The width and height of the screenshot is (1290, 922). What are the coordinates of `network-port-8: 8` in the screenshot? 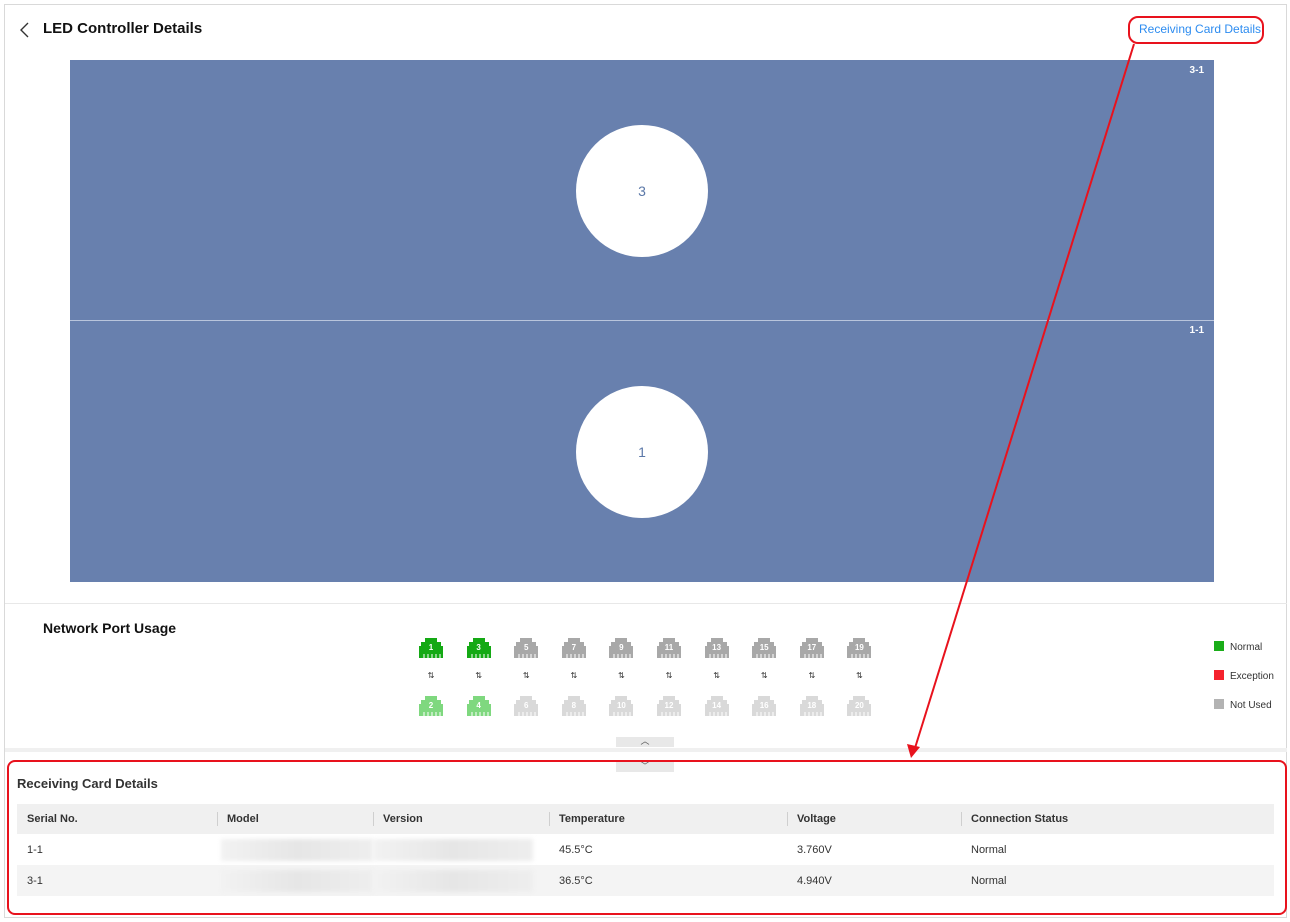 It's located at (574, 706).